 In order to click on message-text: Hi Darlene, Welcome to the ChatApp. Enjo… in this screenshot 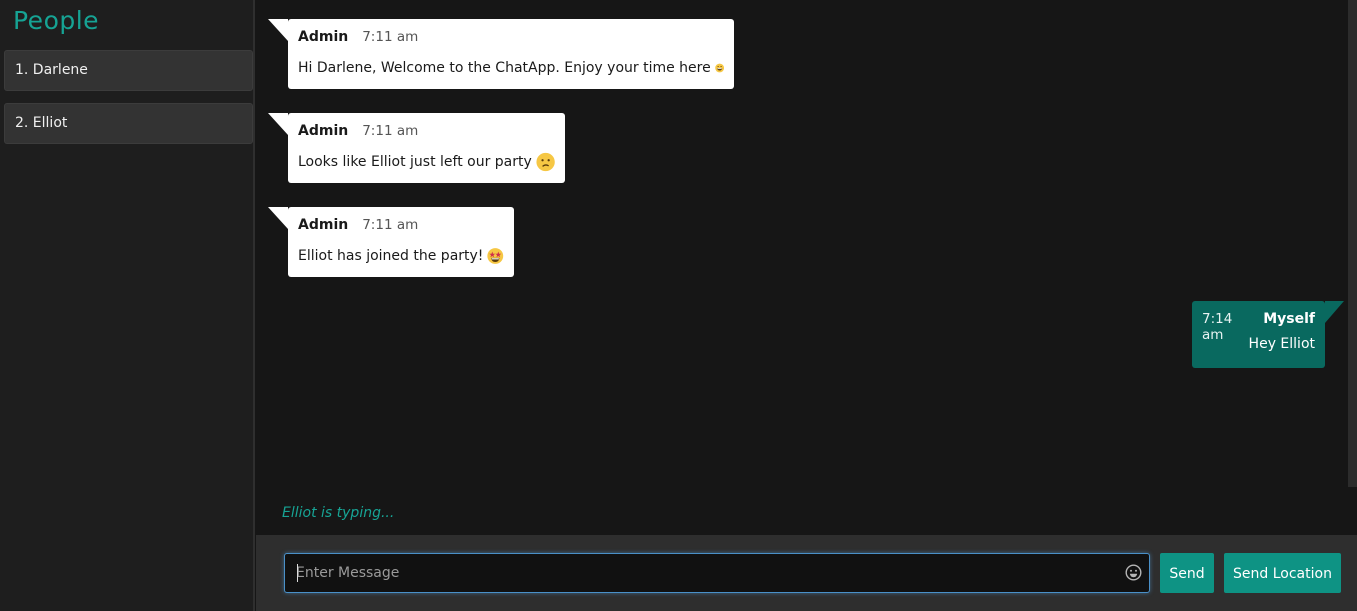, I will do `click(504, 68)`.